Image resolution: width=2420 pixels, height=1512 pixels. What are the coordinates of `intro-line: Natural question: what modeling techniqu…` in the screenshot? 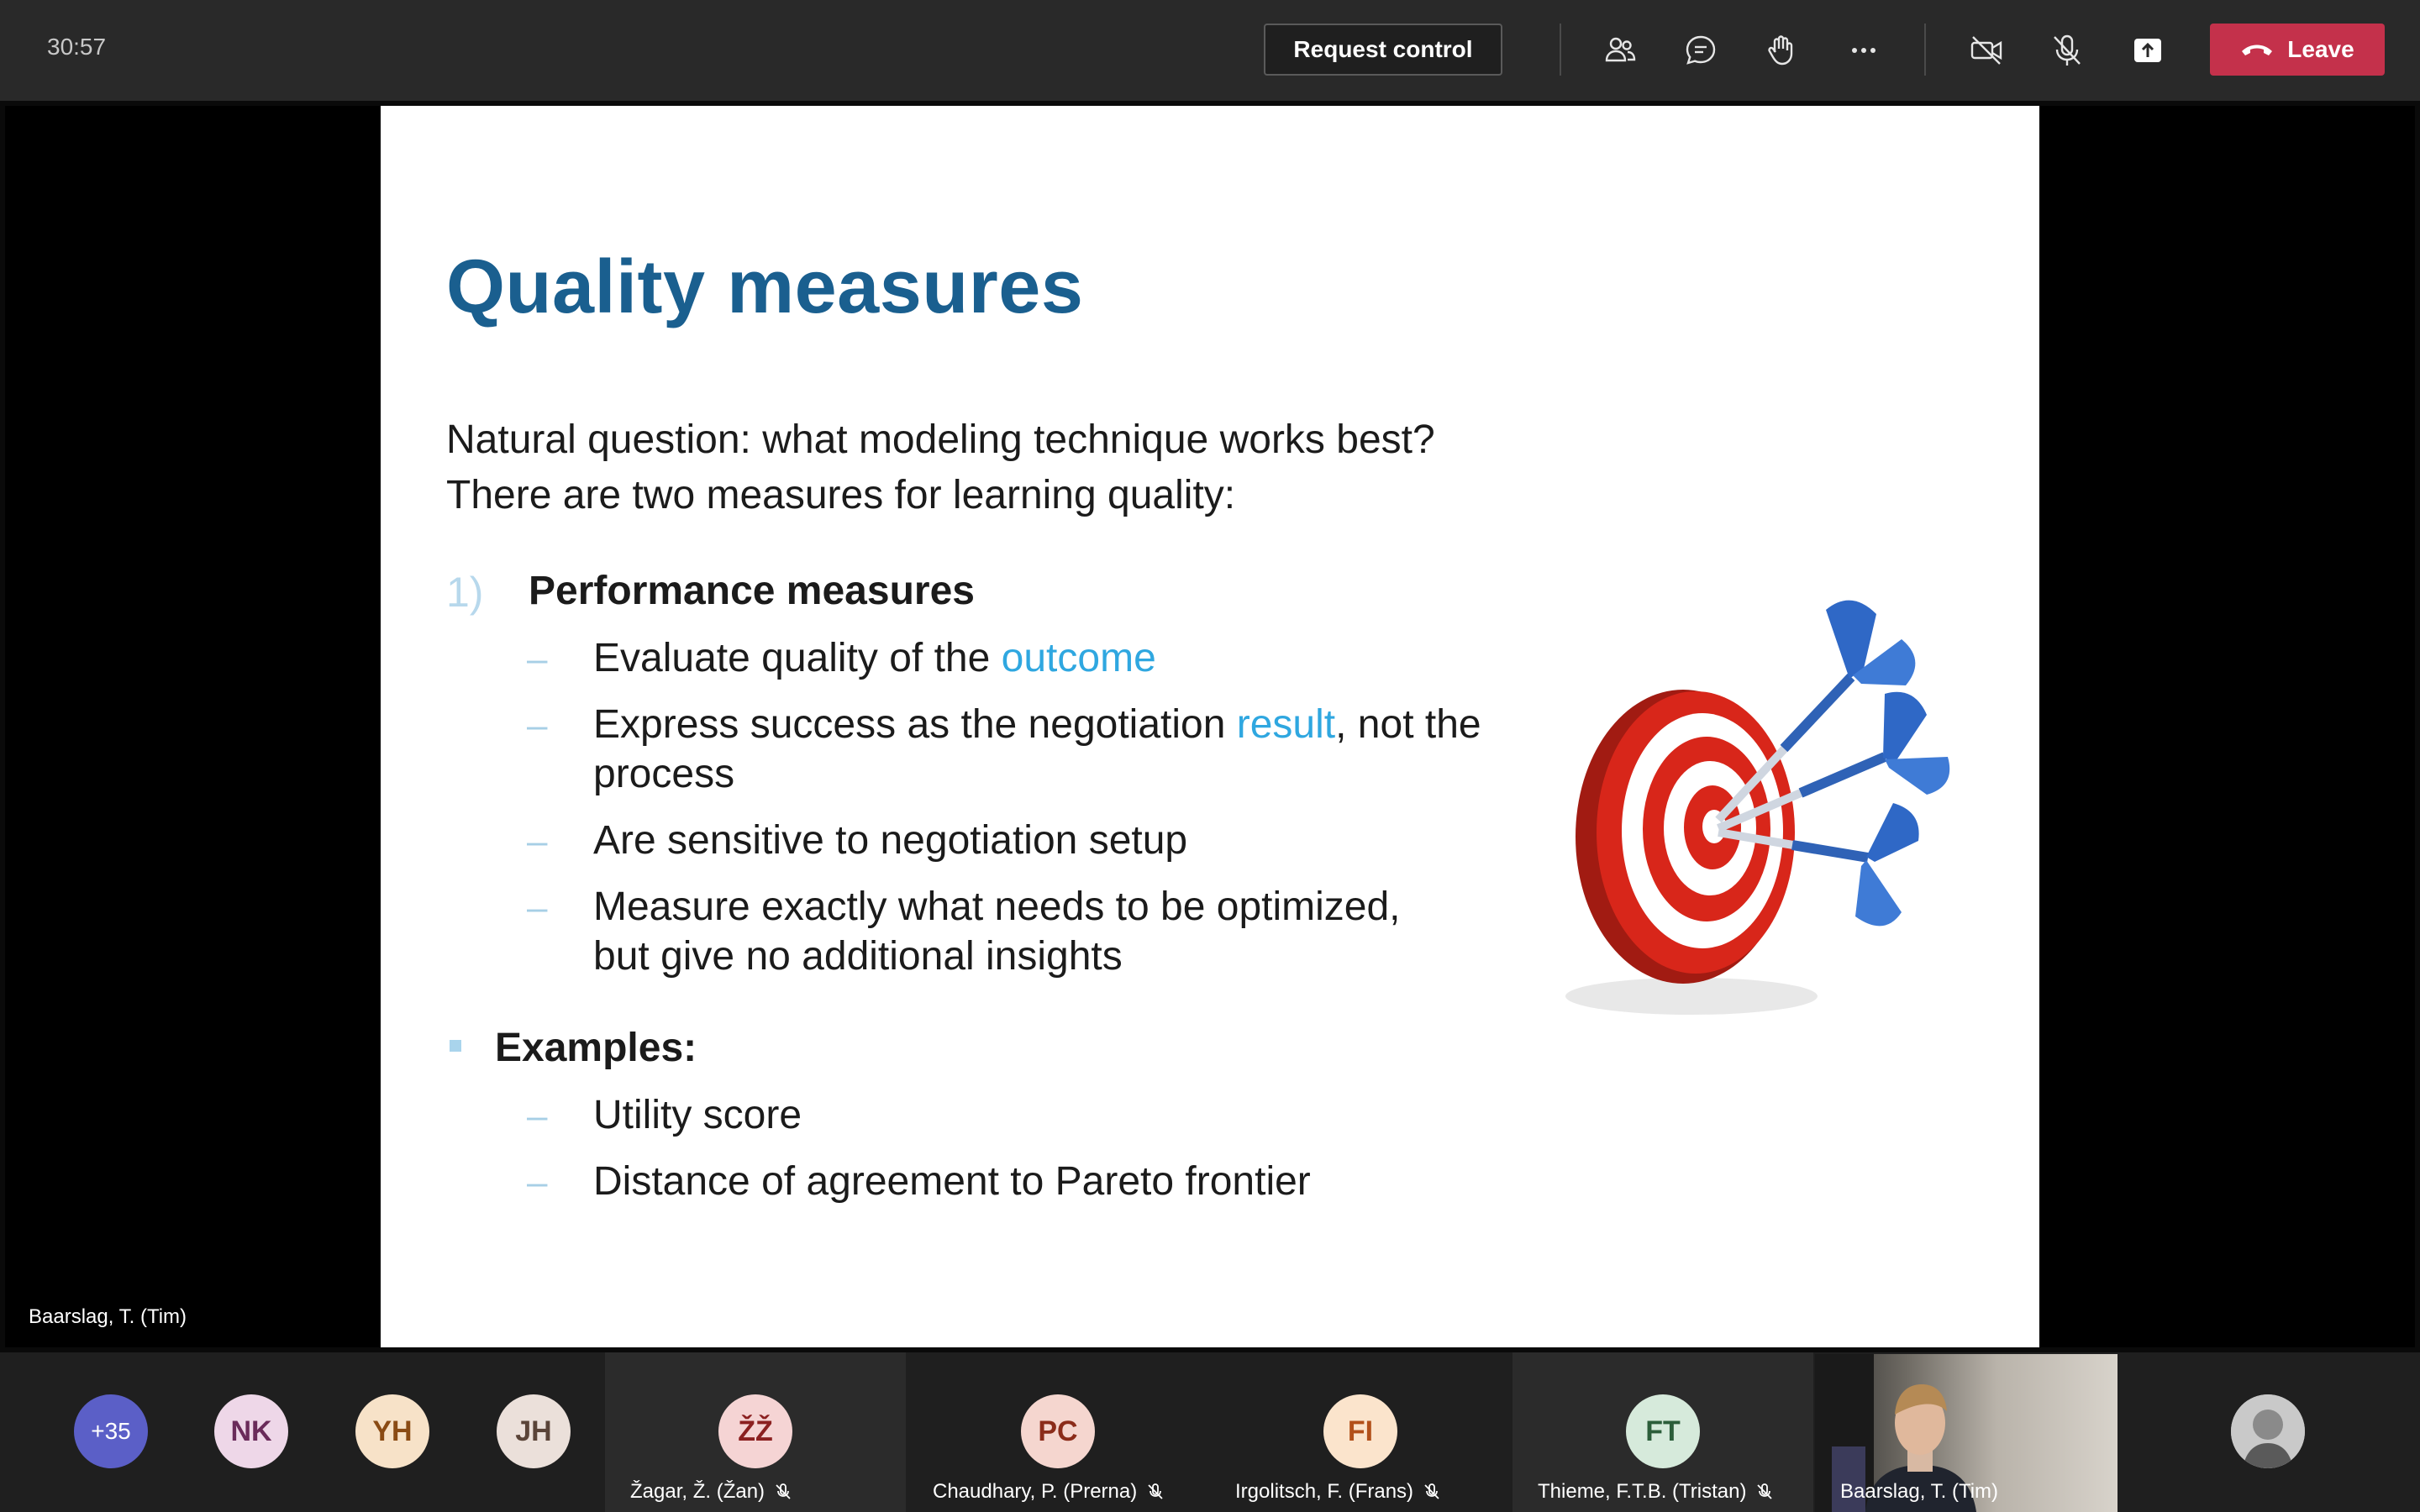 It's located at (940, 439).